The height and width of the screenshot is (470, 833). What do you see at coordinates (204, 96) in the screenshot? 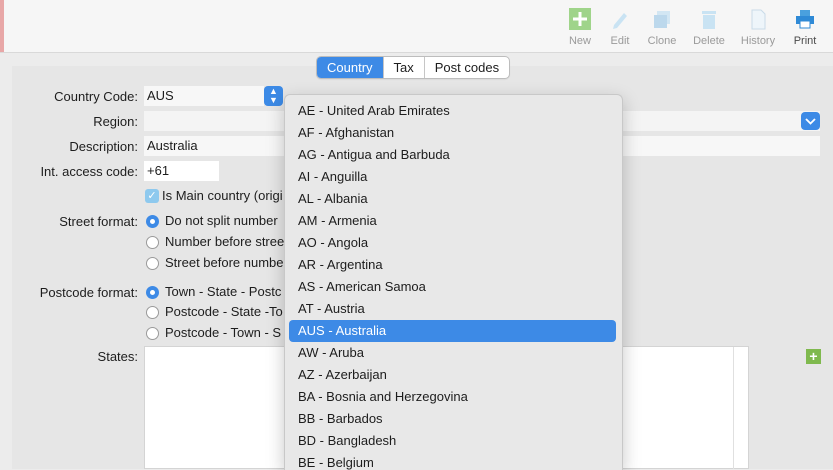
I see `country-code-select: AUS` at bounding box center [204, 96].